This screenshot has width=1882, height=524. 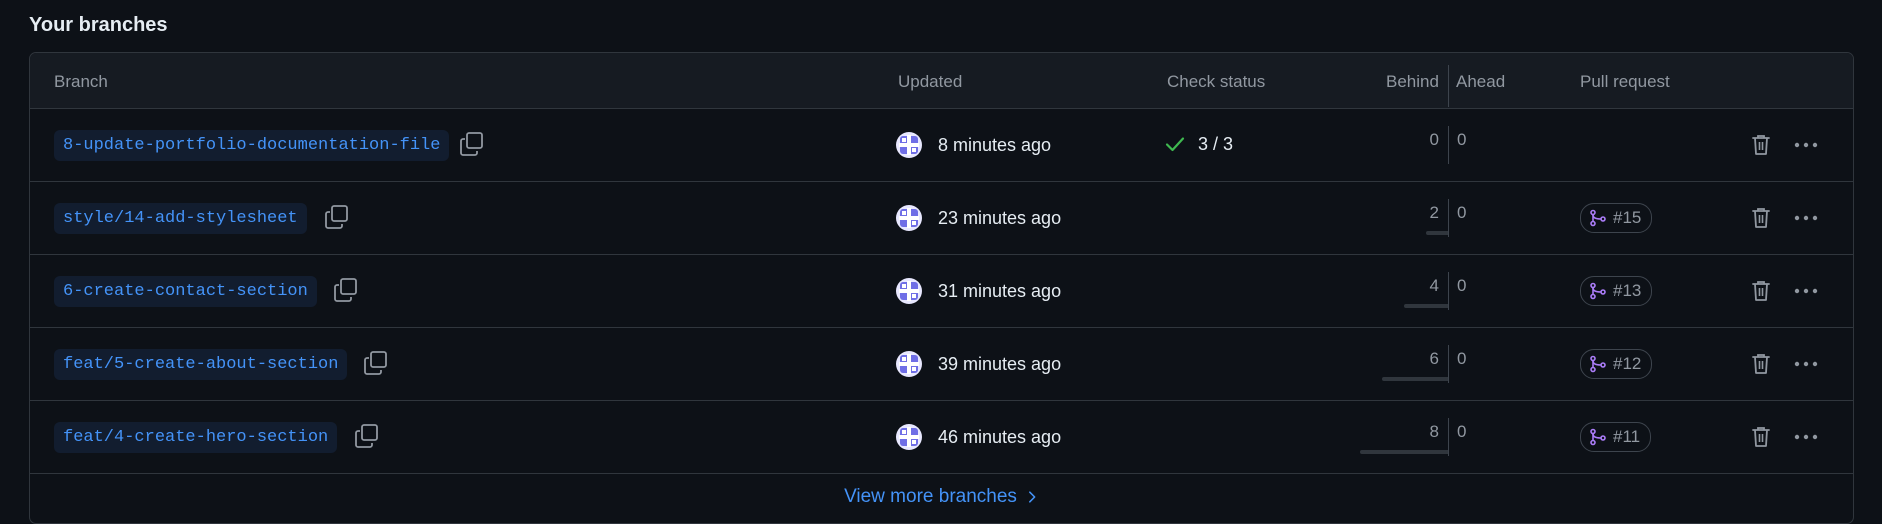 What do you see at coordinates (1412, 81) in the screenshot?
I see `column-behind: Behind` at bounding box center [1412, 81].